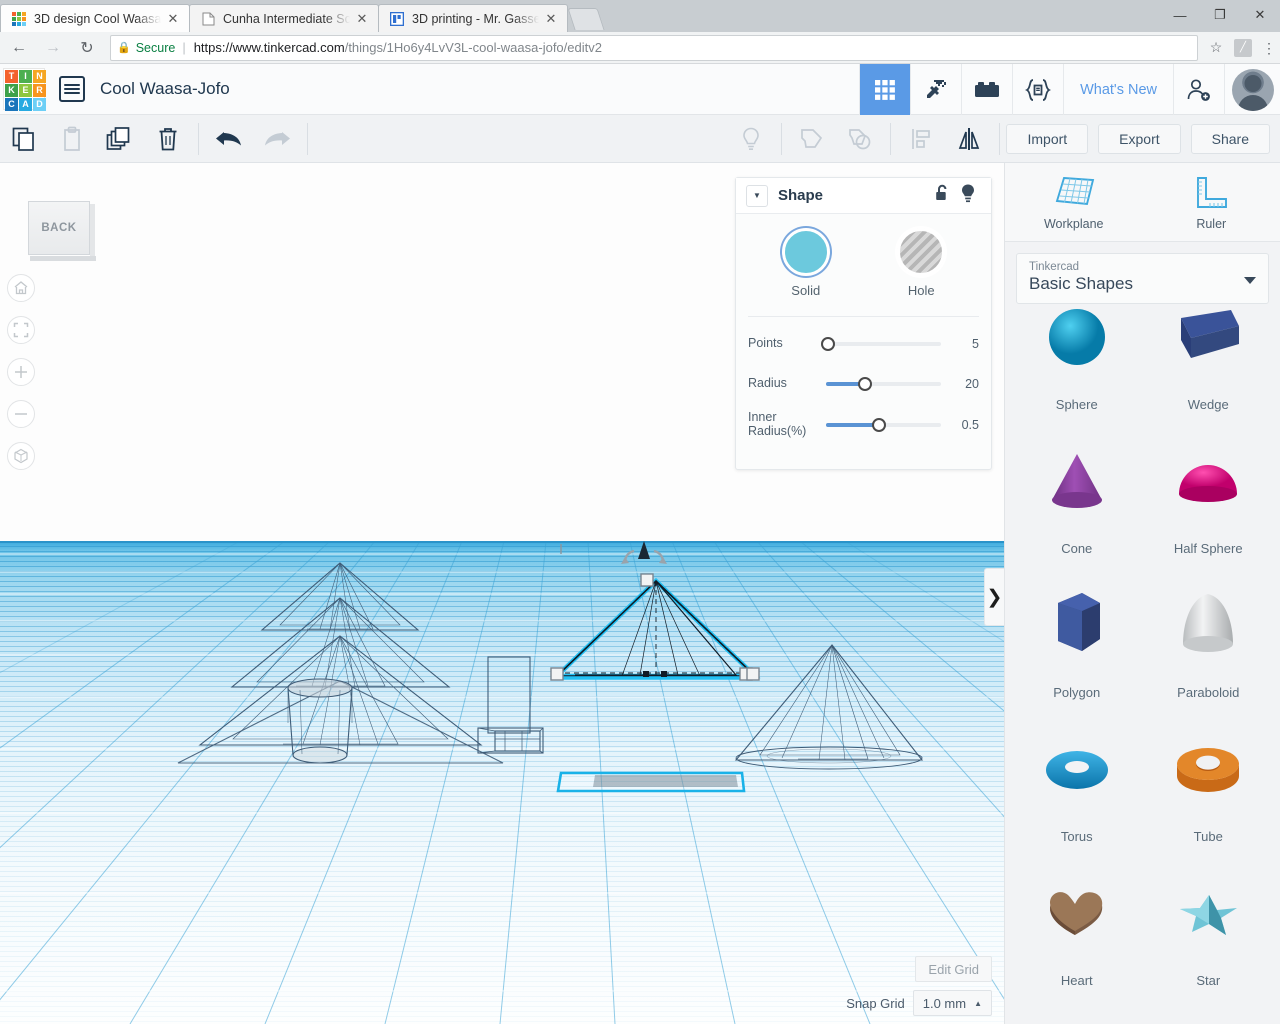 The width and height of the screenshot is (1280, 1024). Describe the element at coordinates (95, 18) in the screenshot. I see `browser-tab-0: 3D design Cool Waasa-Jofo ✕` at that location.